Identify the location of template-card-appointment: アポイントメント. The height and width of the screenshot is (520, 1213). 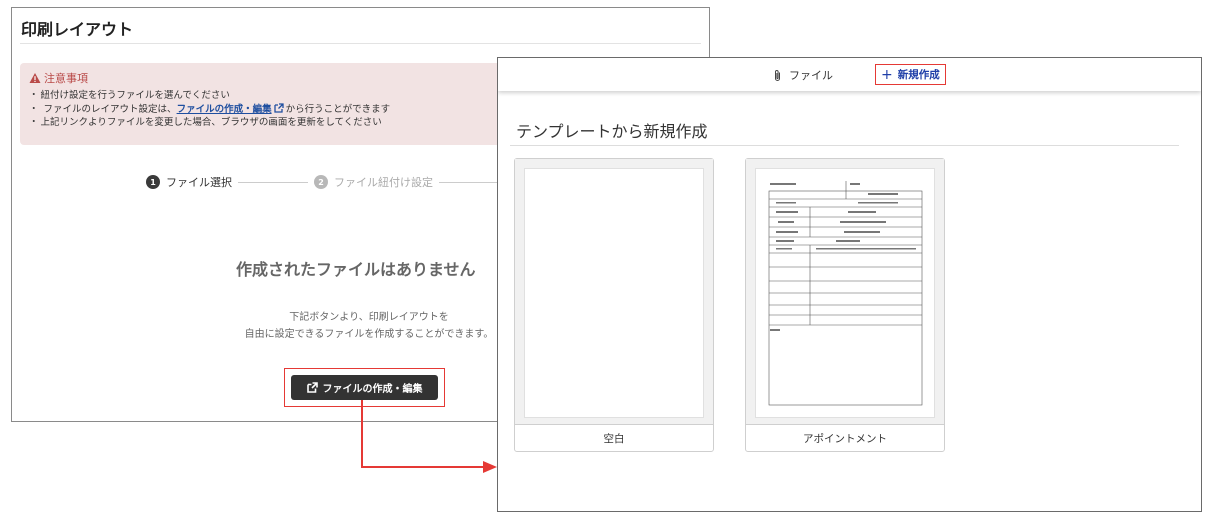
(845, 305).